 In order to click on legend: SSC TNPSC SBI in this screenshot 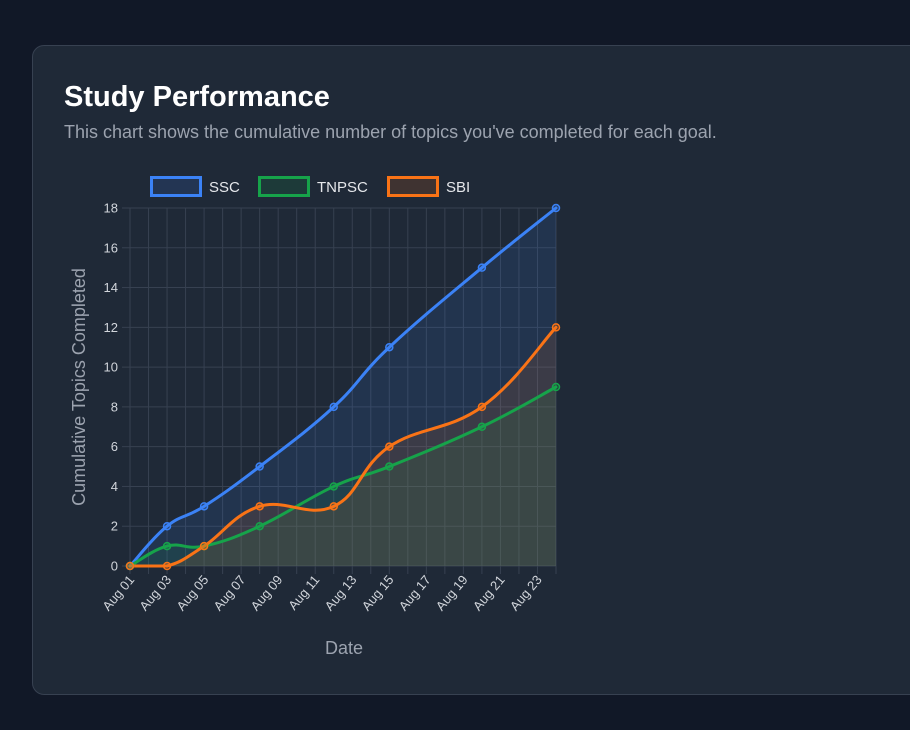, I will do `click(310, 186)`.